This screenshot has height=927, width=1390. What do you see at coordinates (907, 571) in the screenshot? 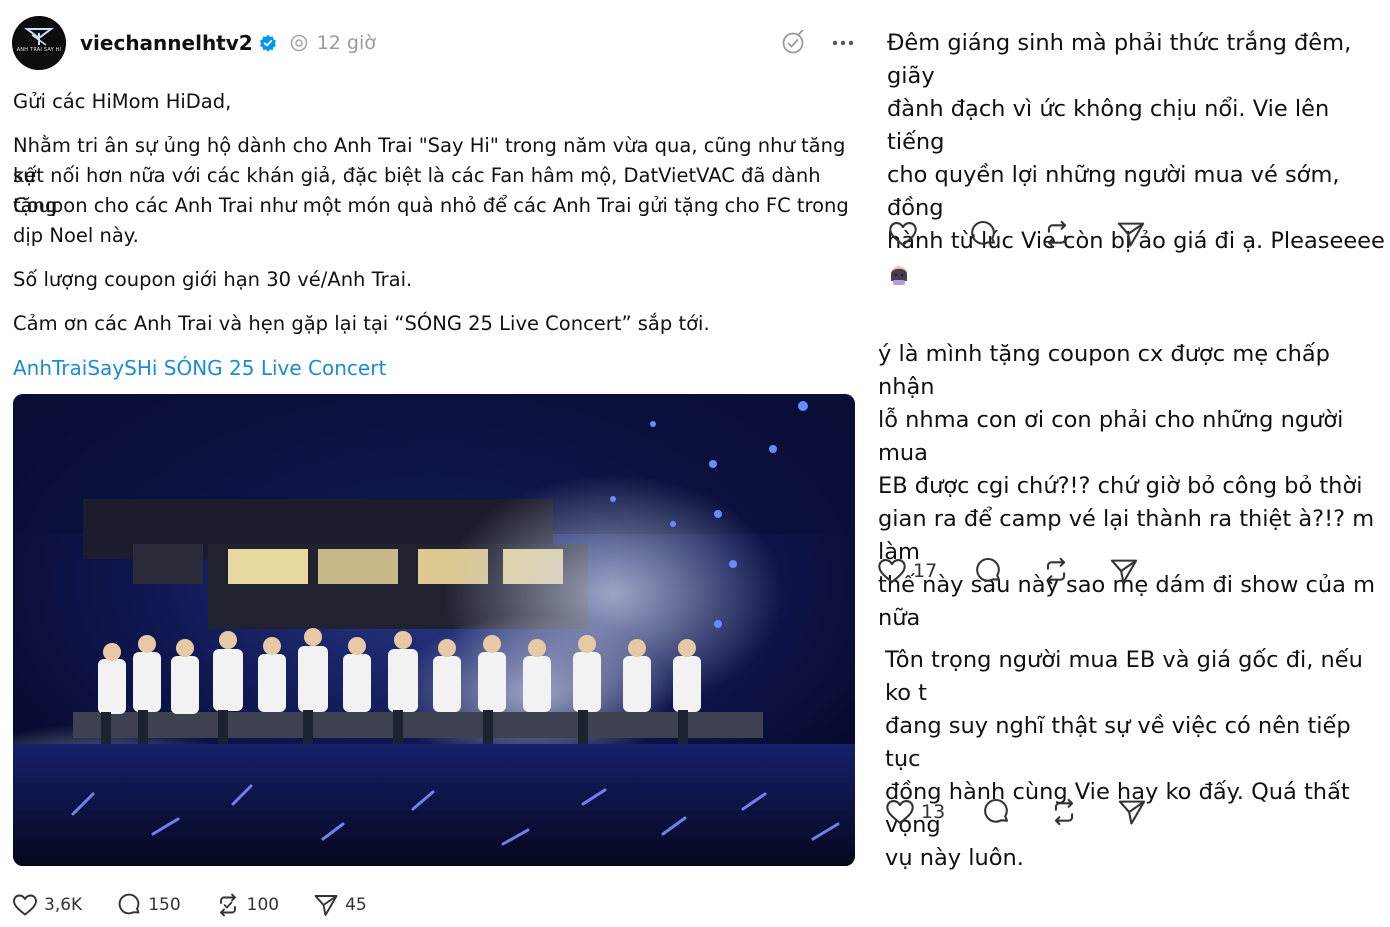
I see `reply-2-like-button: 17` at bounding box center [907, 571].